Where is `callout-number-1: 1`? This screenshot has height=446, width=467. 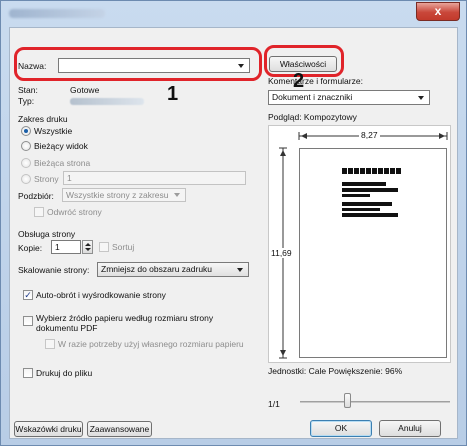 callout-number-1: 1 is located at coordinates (173, 94).